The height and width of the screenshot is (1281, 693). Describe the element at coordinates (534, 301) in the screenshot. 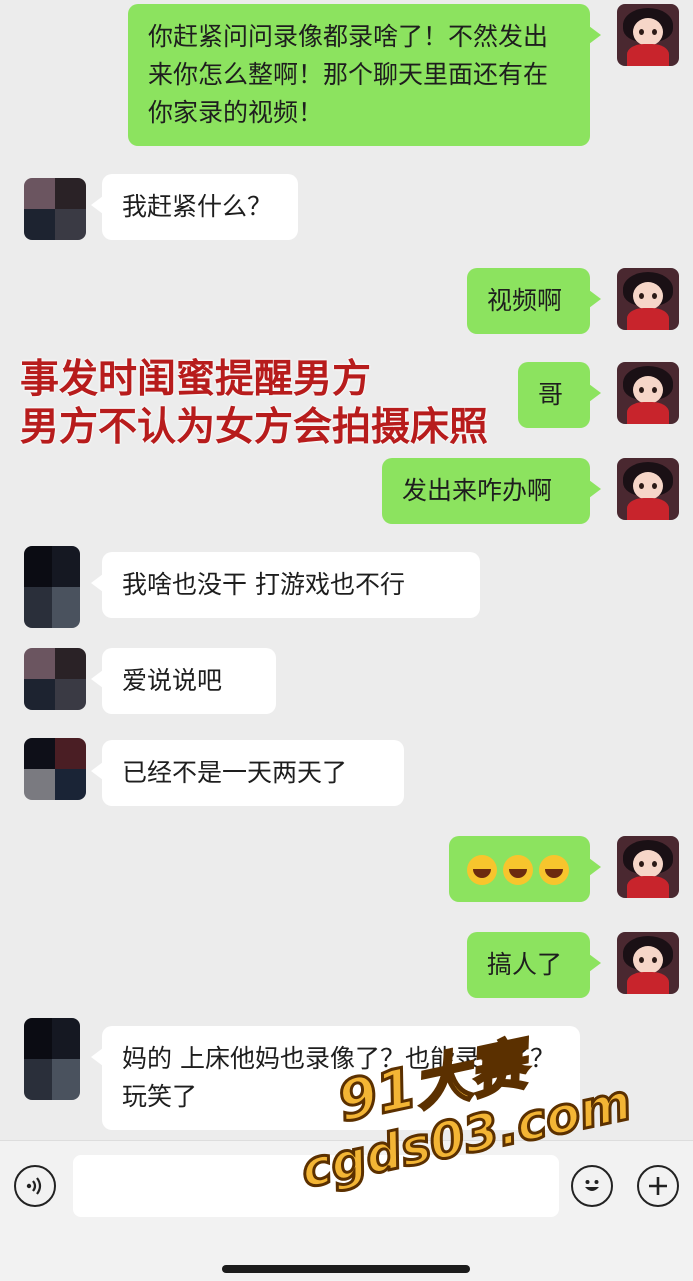

I see `message-bubble-outgoing: 视频啊` at that location.